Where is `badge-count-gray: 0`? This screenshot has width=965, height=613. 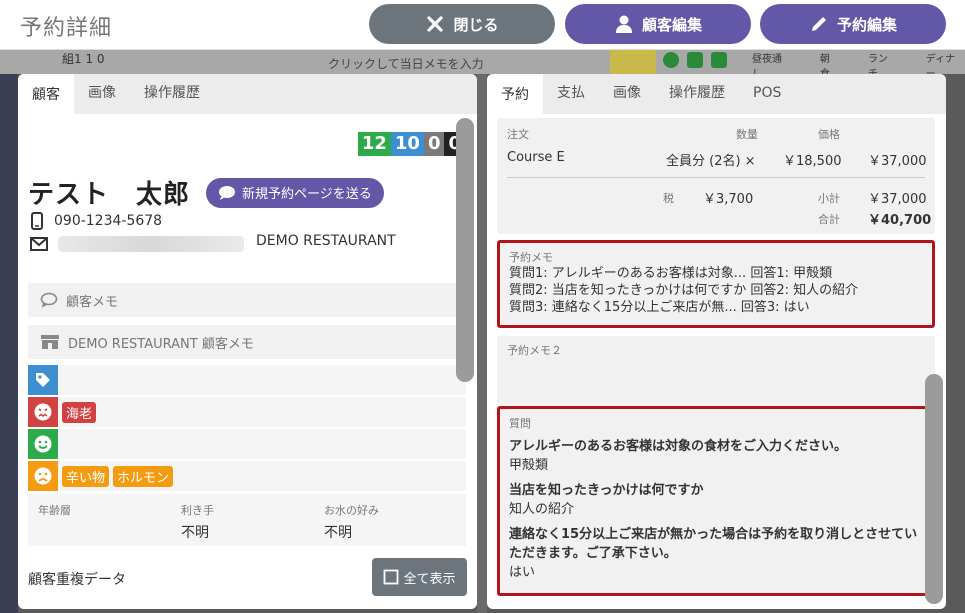
badge-count-gray: 0 is located at coordinates (434, 144).